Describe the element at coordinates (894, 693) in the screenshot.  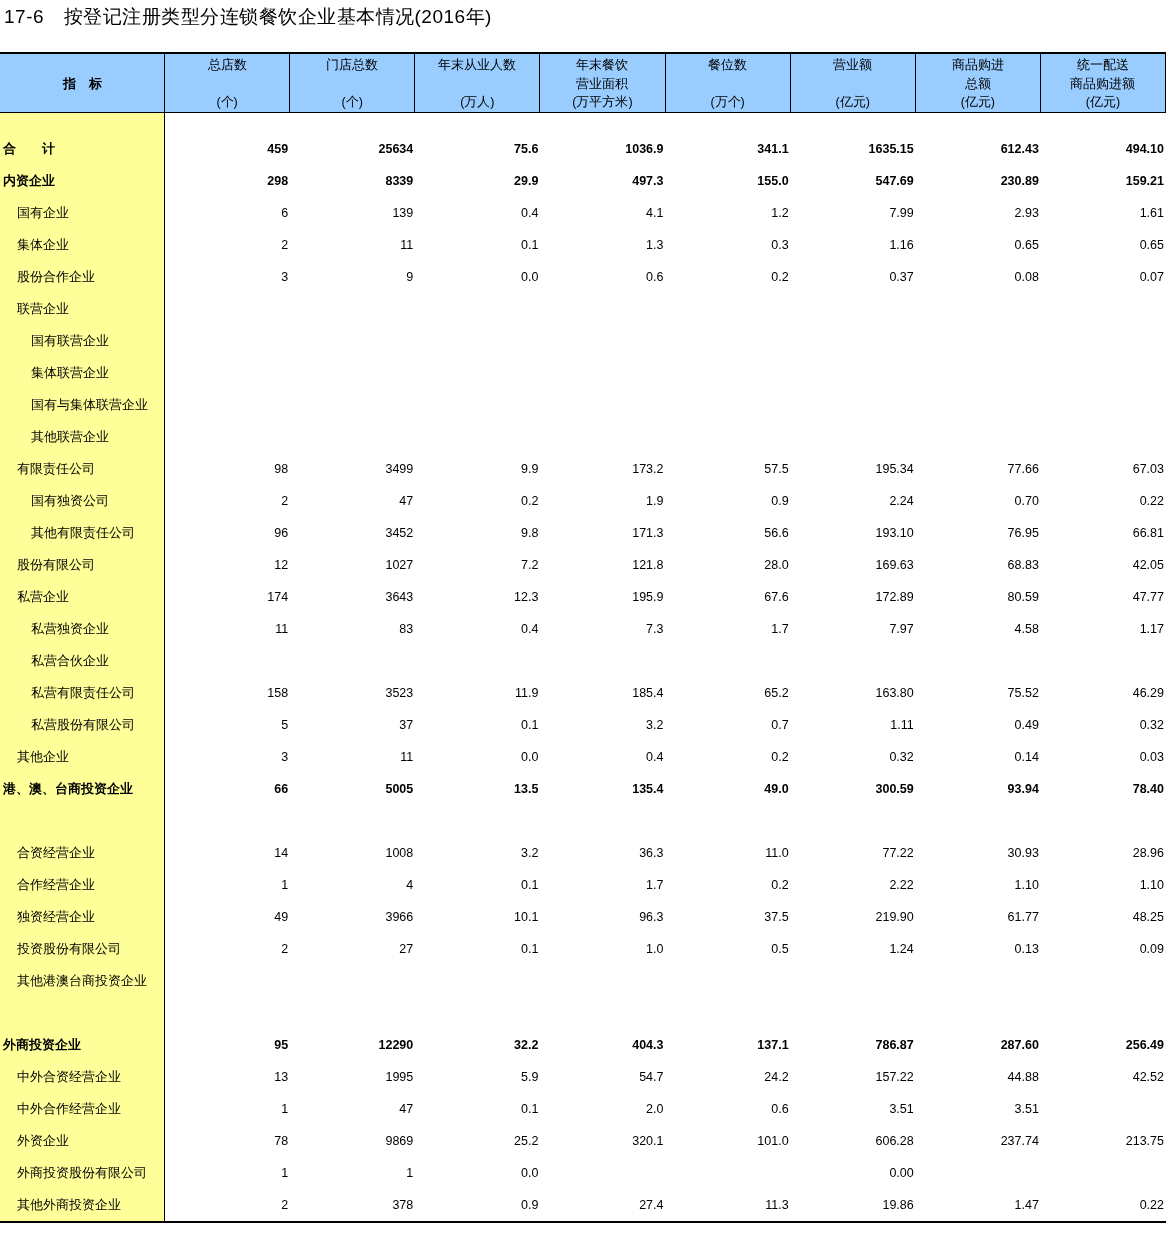
I see `table-cell: 163.80` at that location.